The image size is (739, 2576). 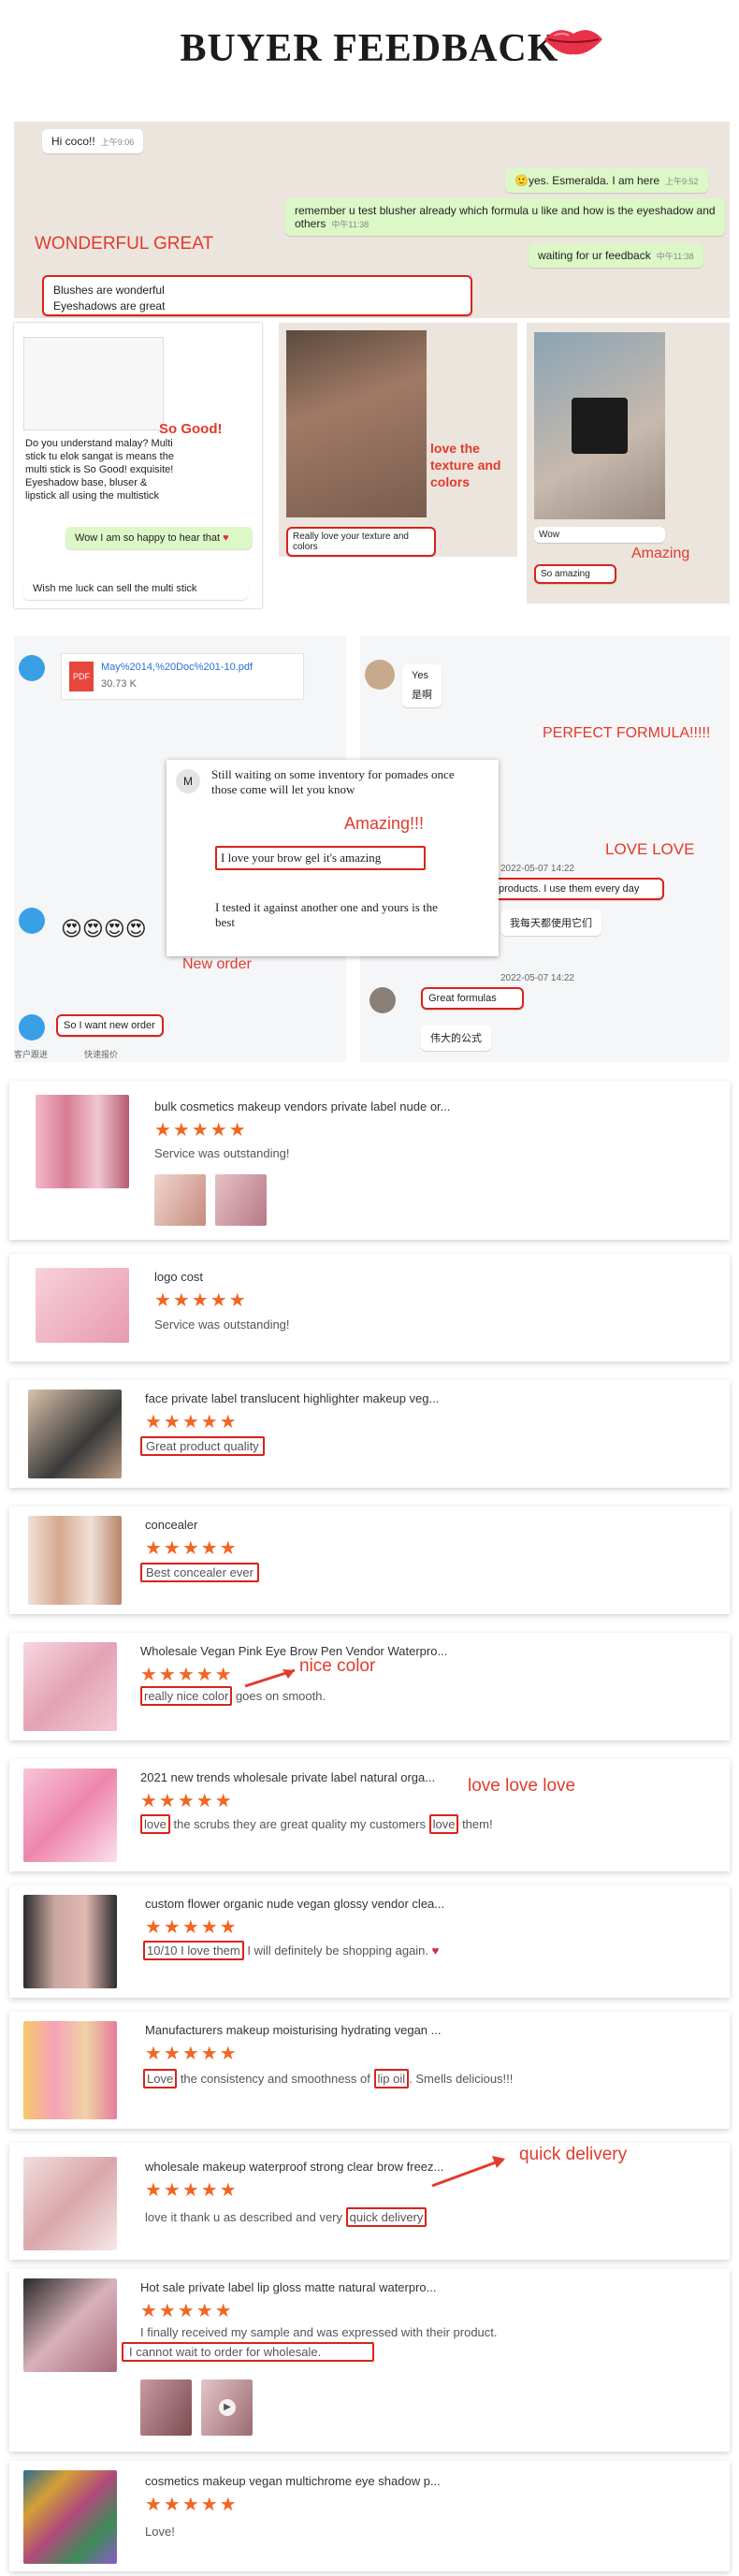 I want to click on file-name: May%2014,%20Doc%201-10.pdf, so click(x=177, y=667).